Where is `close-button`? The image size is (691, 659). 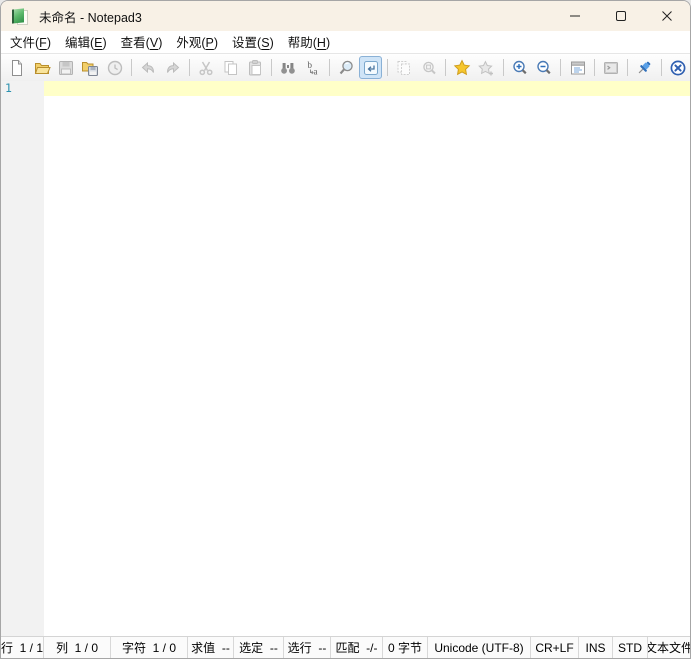
close-button is located at coordinates (667, 16).